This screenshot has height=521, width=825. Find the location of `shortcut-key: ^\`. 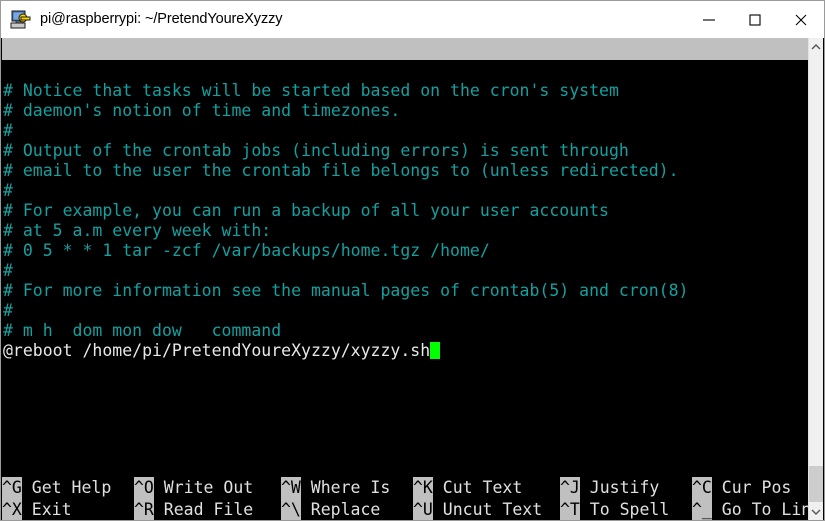

shortcut-key: ^\ is located at coordinates (291, 509).